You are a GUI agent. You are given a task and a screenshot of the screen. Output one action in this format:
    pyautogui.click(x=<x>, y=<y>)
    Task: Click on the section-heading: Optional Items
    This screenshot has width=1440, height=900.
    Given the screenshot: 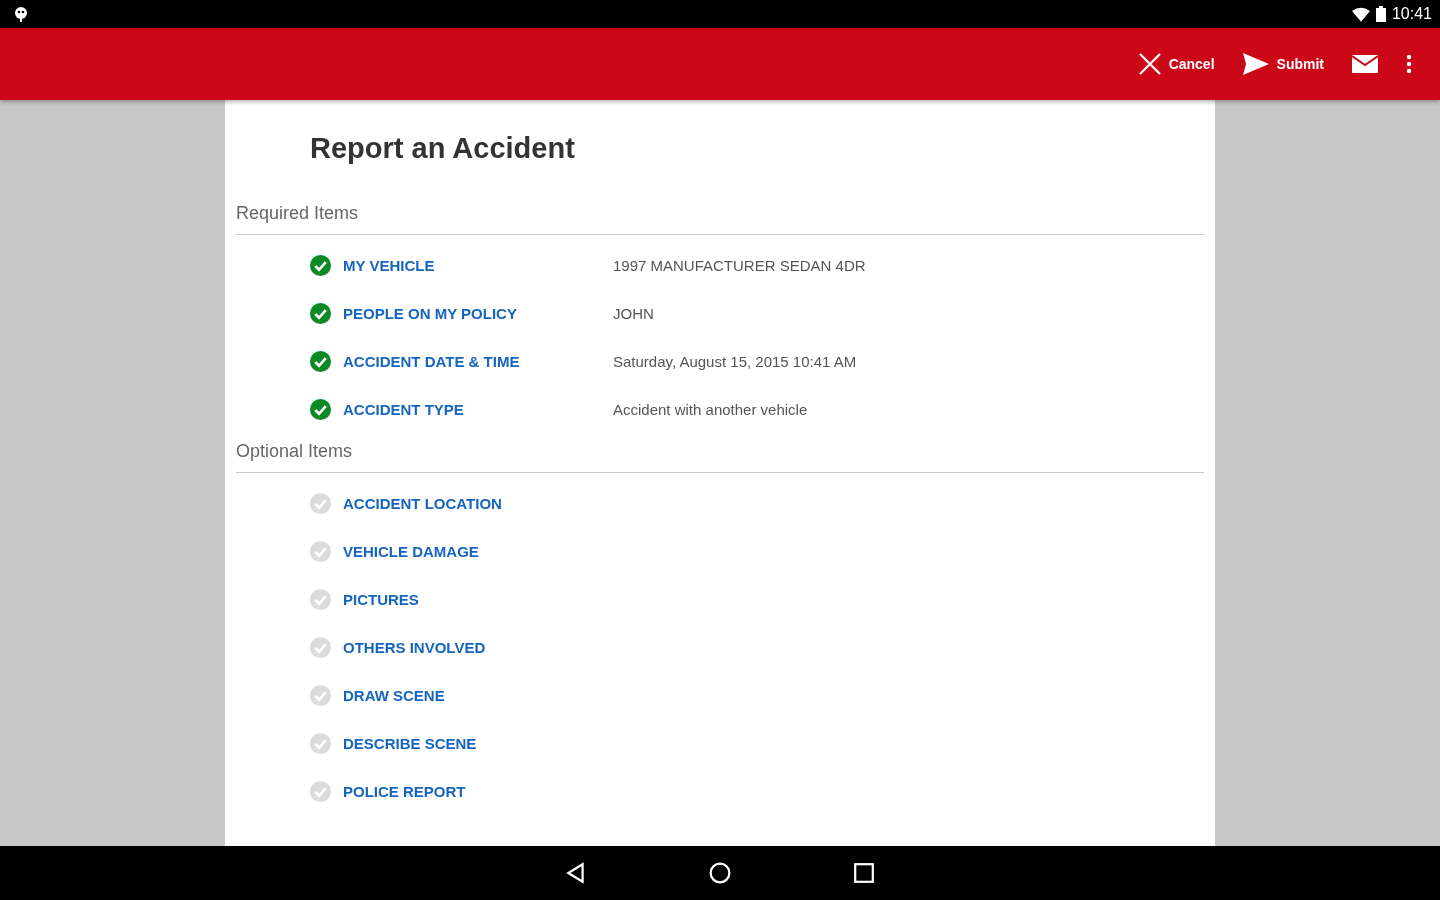 What is the action you would take?
    pyautogui.click(x=720, y=457)
    